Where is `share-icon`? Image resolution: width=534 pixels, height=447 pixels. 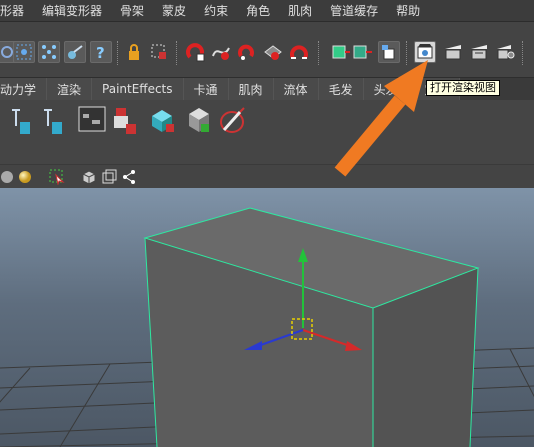
share-icon is located at coordinates (129, 177).